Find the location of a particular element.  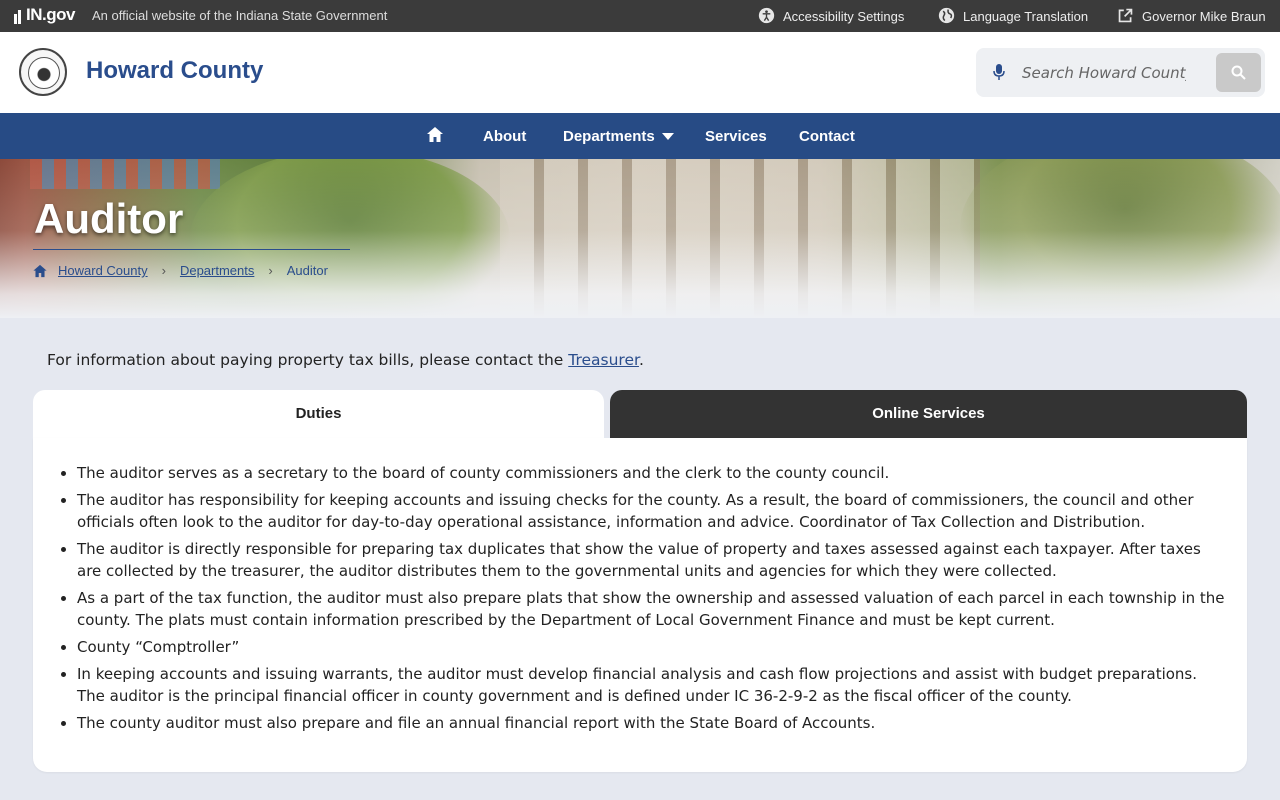

external-link-icon is located at coordinates (1125, 15).